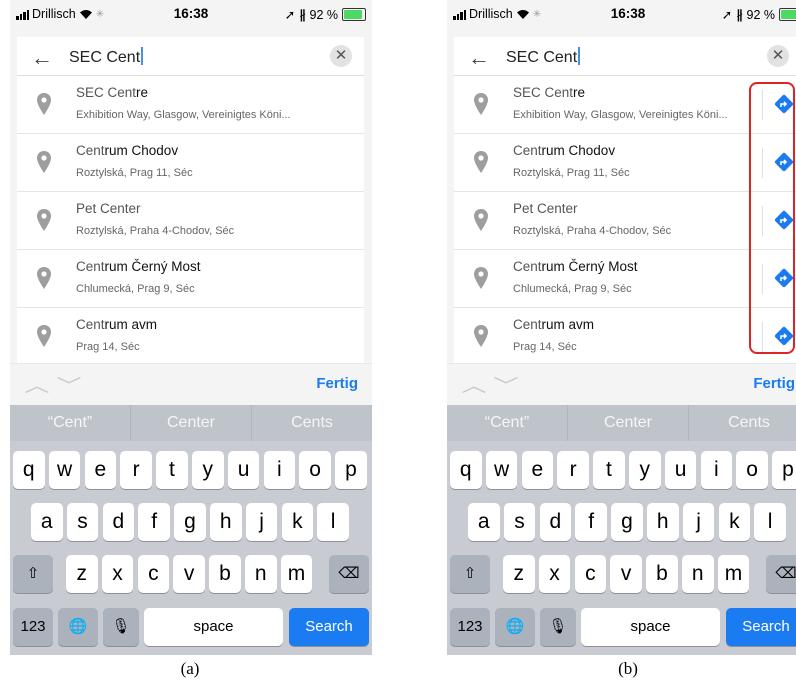 Image resolution: width=796 pixels, height=687 pixels. What do you see at coordinates (134, 173) in the screenshot?
I see `place-address: Roztylská, Prag 11, Séc` at bounding box center [134, 173].